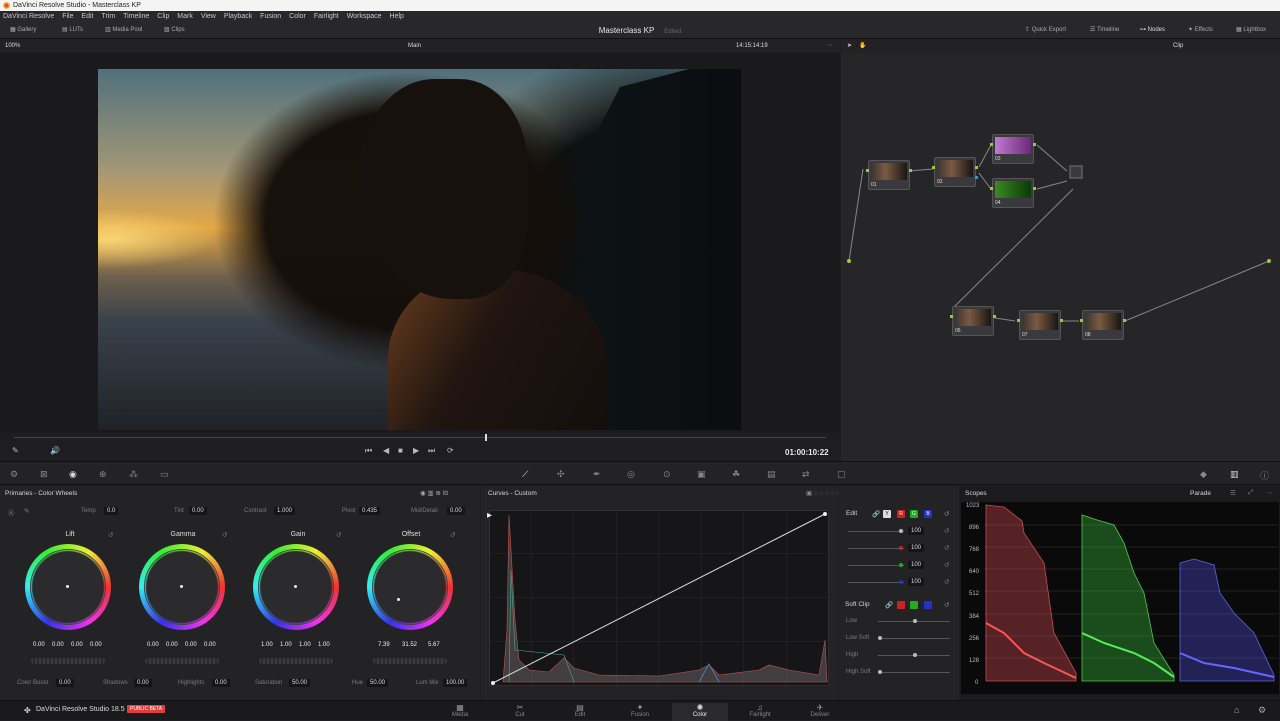 Image resolution: width=1280 pixels, height=721 pixels. What do you see at coordinates (300, 683) in the screenshot?
I see `saturation-value: 50.00` at bounding box center [300, 683].